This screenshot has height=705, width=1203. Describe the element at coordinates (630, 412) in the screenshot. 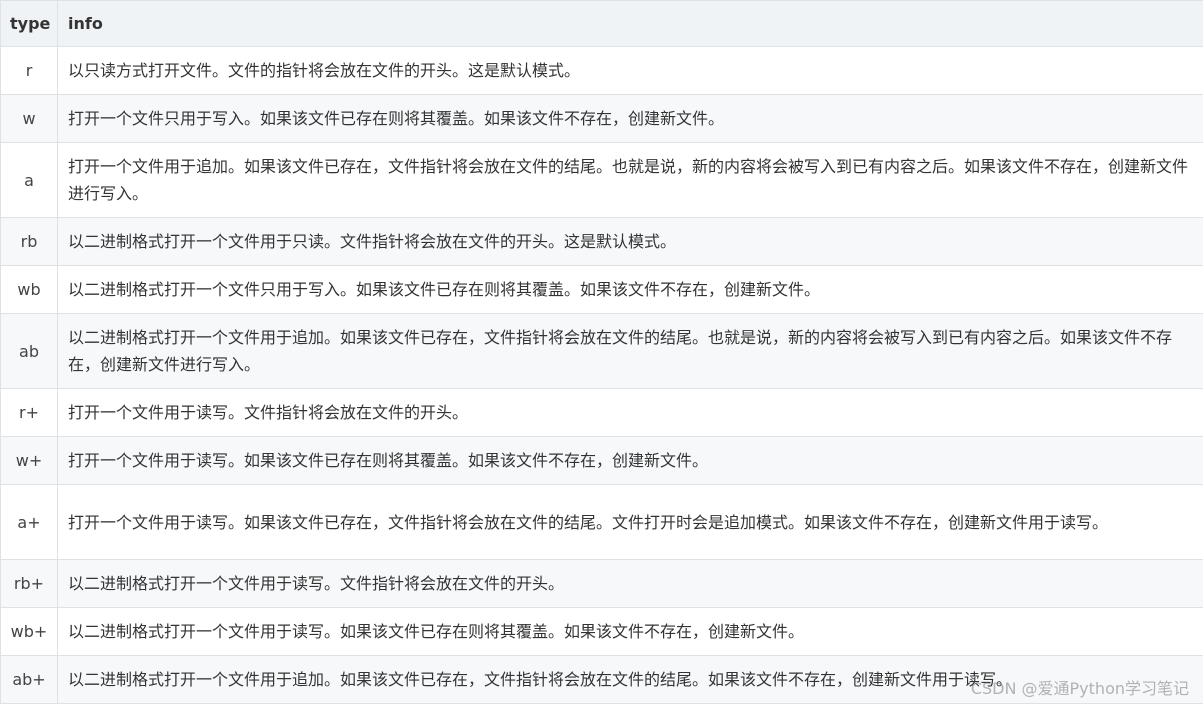

I see `info-cell: 打开一个文件用于读写。文件指针将会放在文件的开头。` at that location.